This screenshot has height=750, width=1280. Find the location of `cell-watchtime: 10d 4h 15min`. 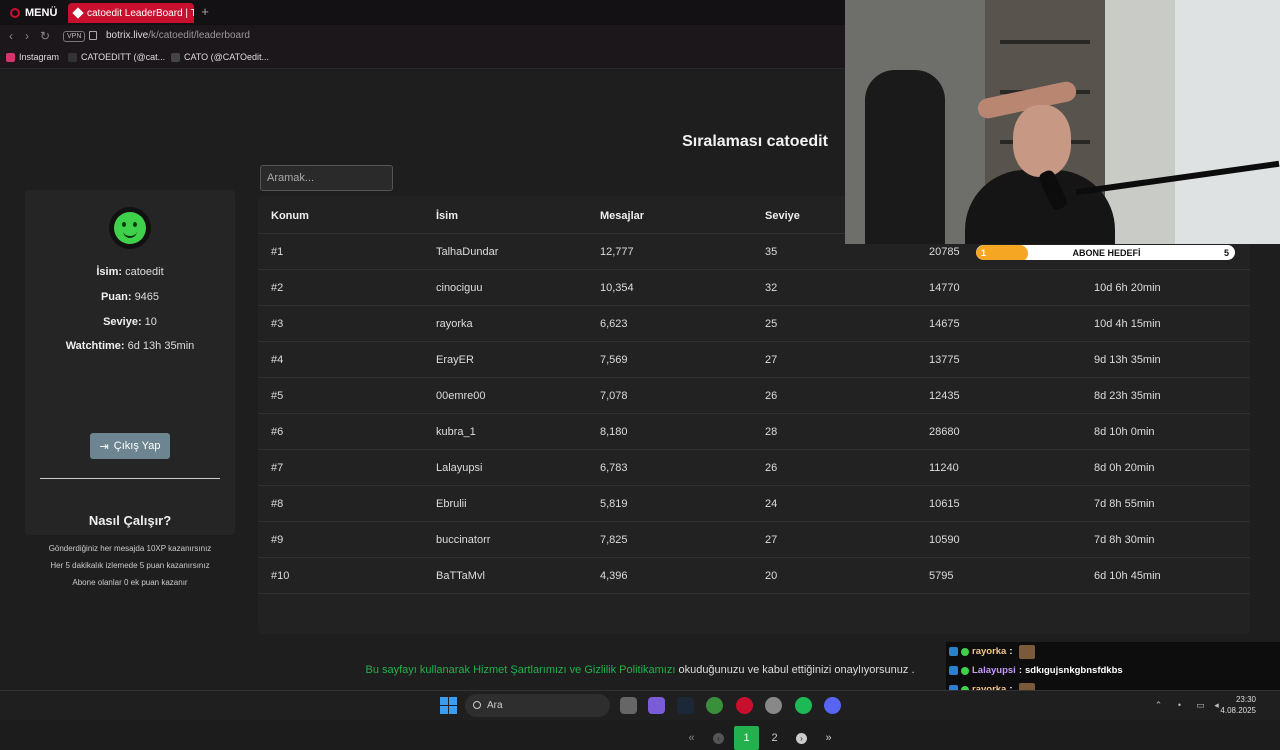

cell-watchtime: 10d 4h 15min is located at coordinates (1127, 324).